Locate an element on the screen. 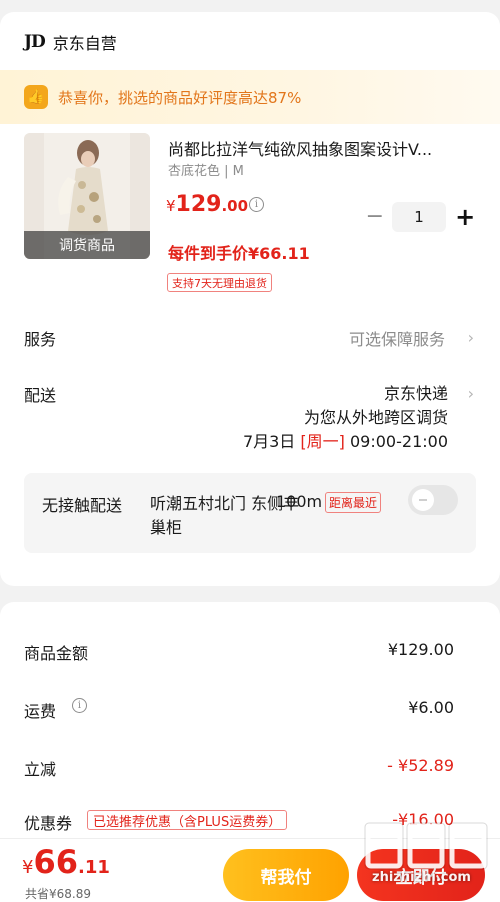  product-spec: 杏底花色 | M is located at coordinates (206, 169).